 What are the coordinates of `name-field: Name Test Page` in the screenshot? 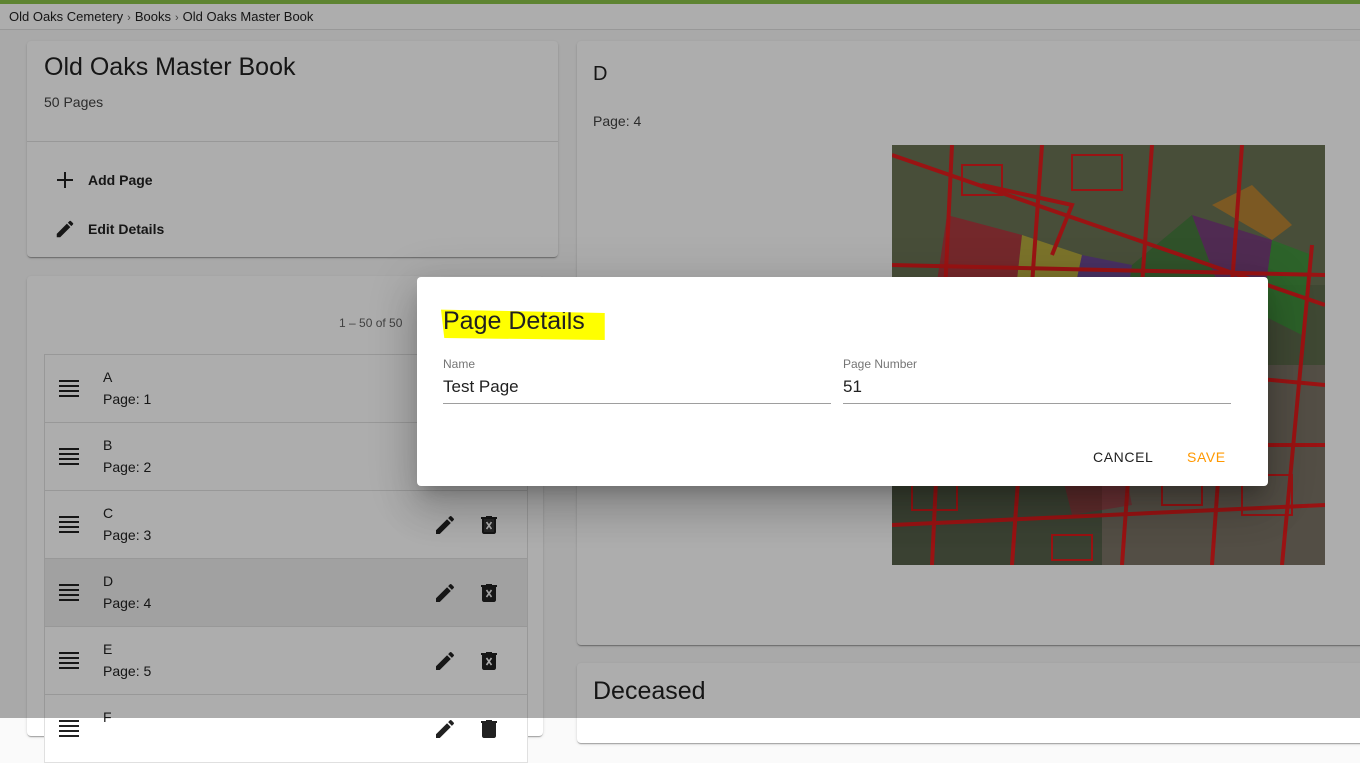 It's located at (637, 380).